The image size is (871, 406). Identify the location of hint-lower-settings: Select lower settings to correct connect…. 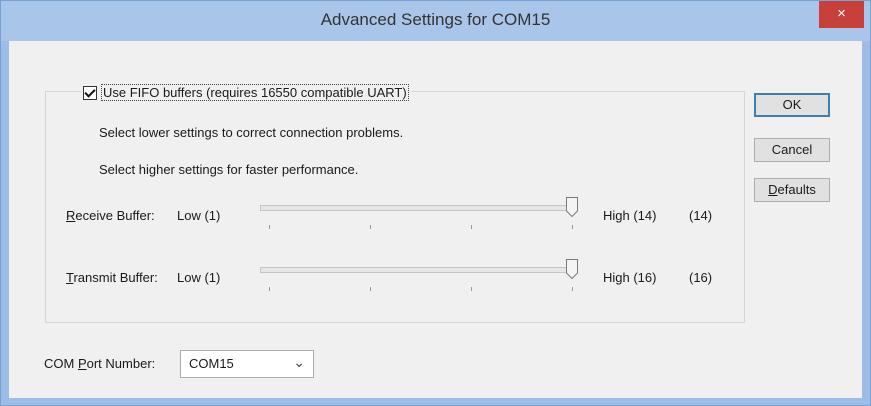
(251, 132).